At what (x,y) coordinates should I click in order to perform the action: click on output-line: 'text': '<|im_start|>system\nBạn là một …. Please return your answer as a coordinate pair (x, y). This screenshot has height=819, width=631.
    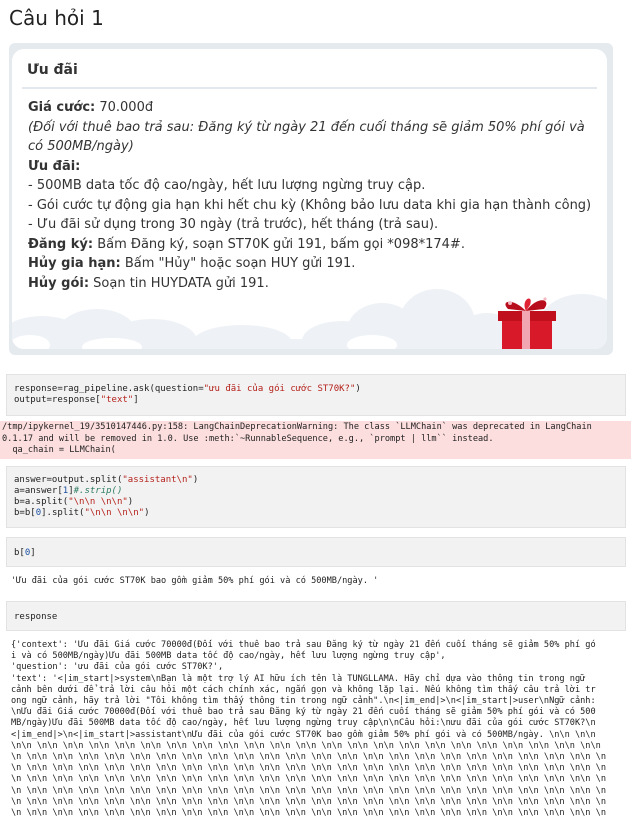
    Looking at the image, I should click on (298, 678).